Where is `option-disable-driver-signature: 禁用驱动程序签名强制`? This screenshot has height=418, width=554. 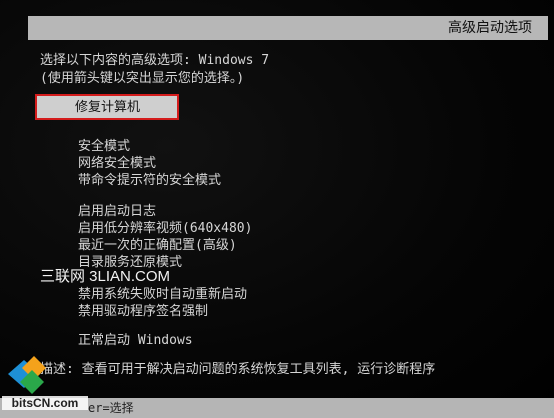
option-disable-driver-signature: 禁用驱动程序签名强制 is located at coordinates (143, 309).